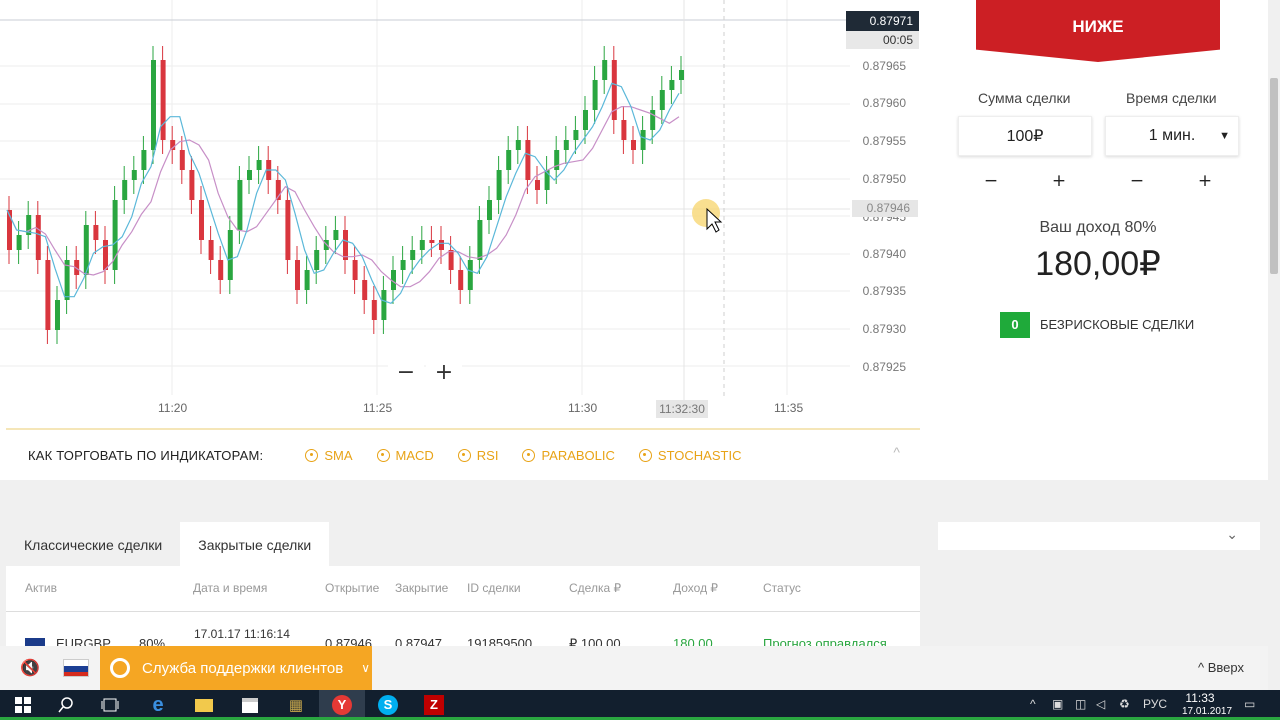 The image size is (1280, 720). I want to click on app-icon: ▦, so click(296, 705).